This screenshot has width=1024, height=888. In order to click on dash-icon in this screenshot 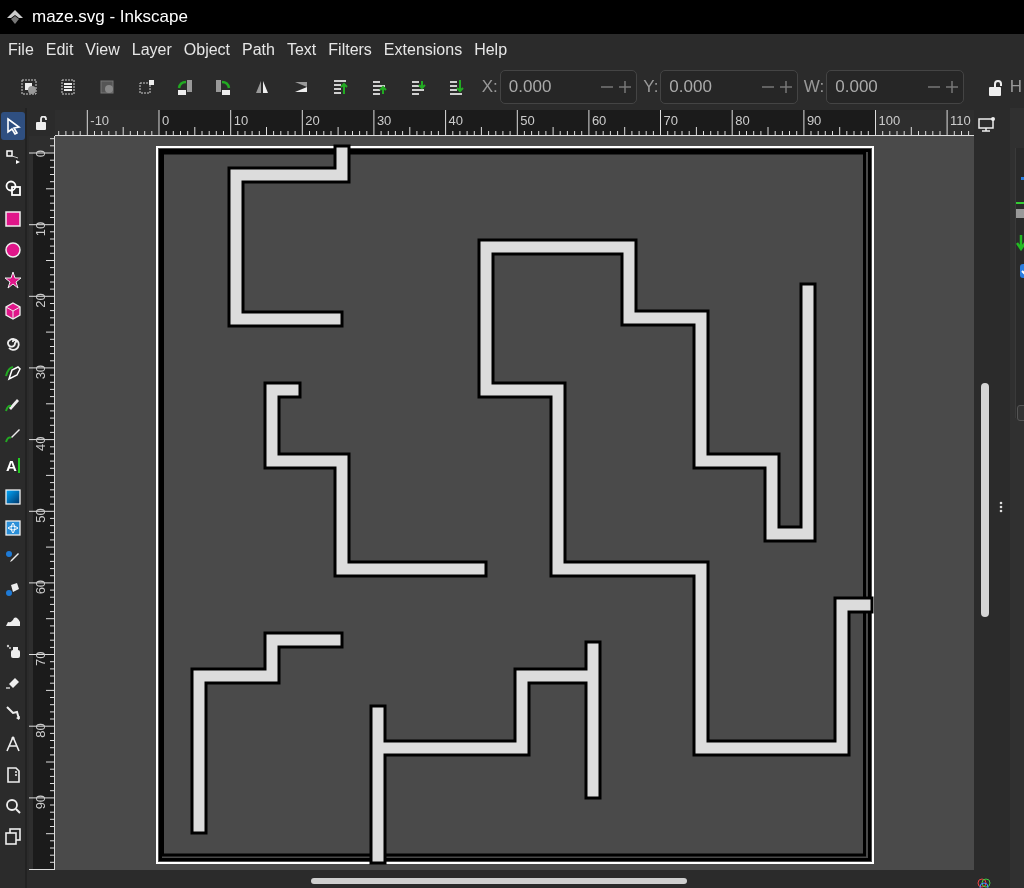, I will do `click(1020, 202)`.